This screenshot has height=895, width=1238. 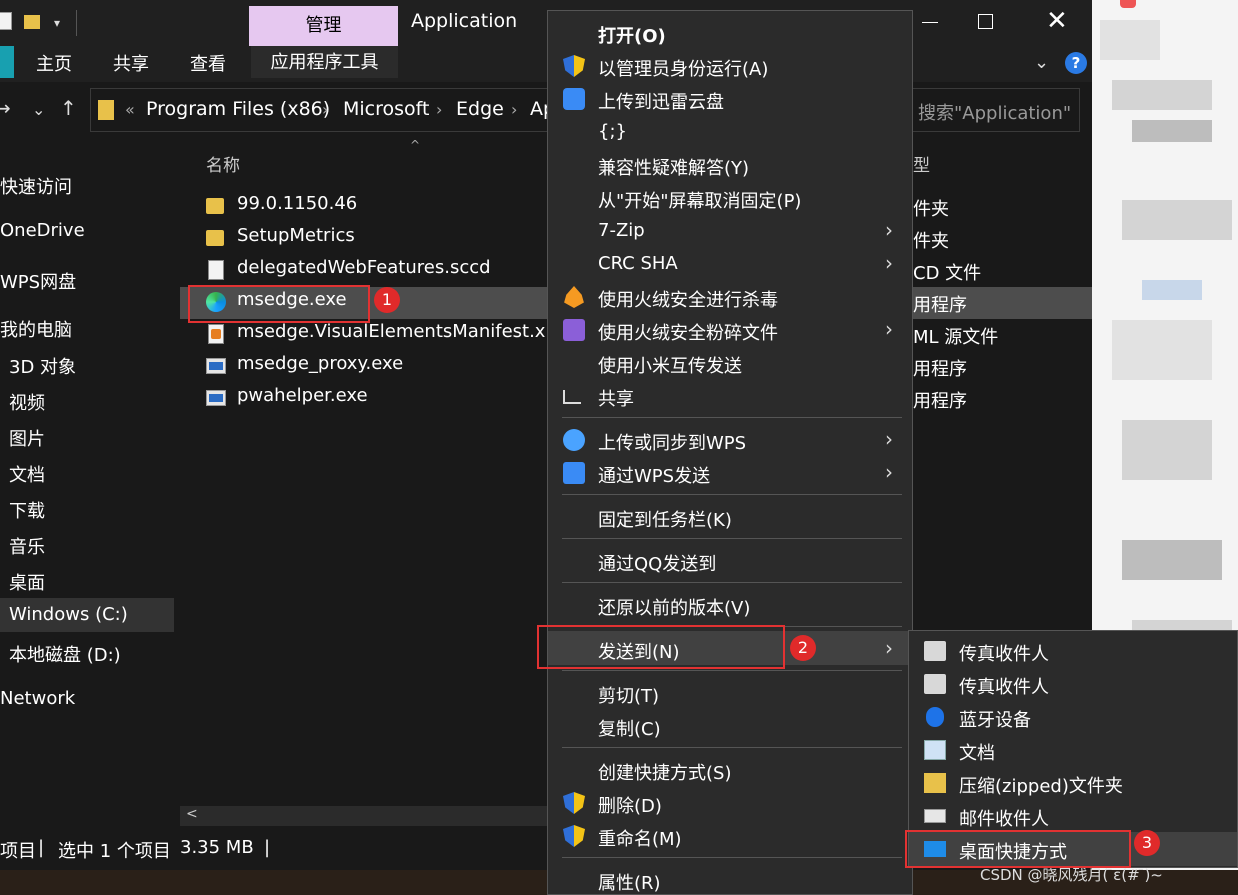 What do you see at coordinates (18, 851) in the screenshot?
I see `status-item-count: 项目` at bounding box center [18, 851].